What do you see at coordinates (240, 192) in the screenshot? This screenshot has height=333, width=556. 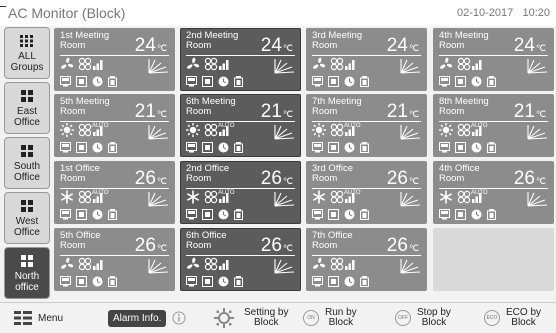 I see `room-card: 2nd Office Room 26℃ AUTO` at bounding box center [240, 192].